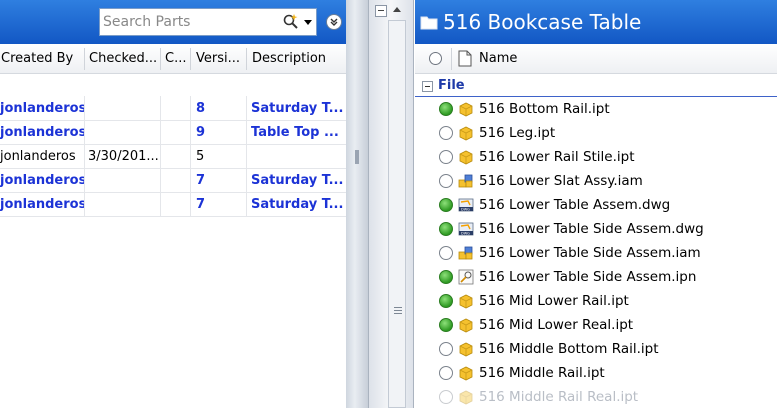 This screenshot has width=777, height=408. Describe the element at coordinates (298, 59) in the screenshot. I see `column-header-description: Description` at that location.